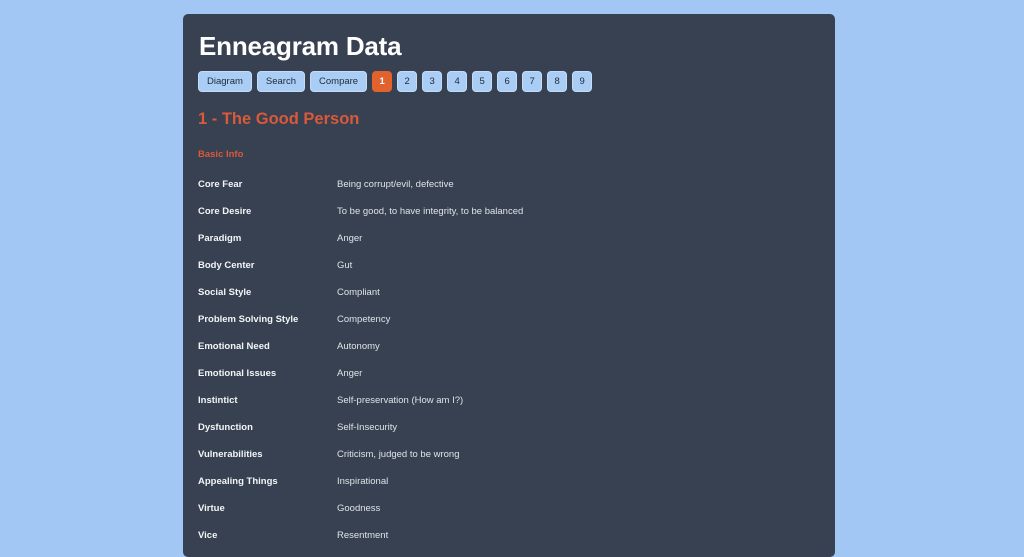  Describe the element at coordinates (516, 246) in the screenshot. I see `table-row: Paradigm Anger` at that location.